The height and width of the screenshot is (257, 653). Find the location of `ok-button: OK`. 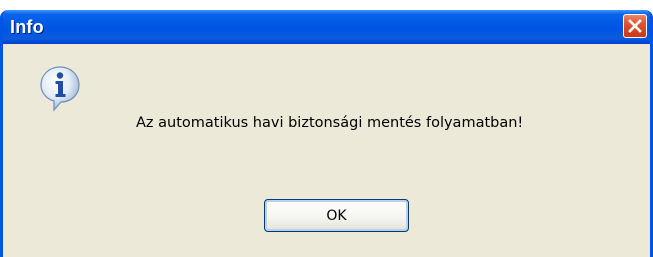

ok-button: OK is located at coordinates (336, 215).